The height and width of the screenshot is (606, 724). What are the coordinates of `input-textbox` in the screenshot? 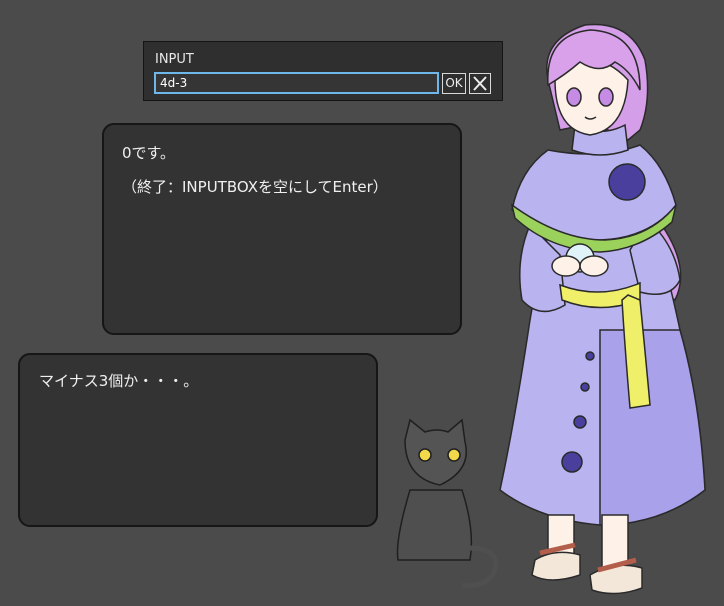 It's located at (296, 83).